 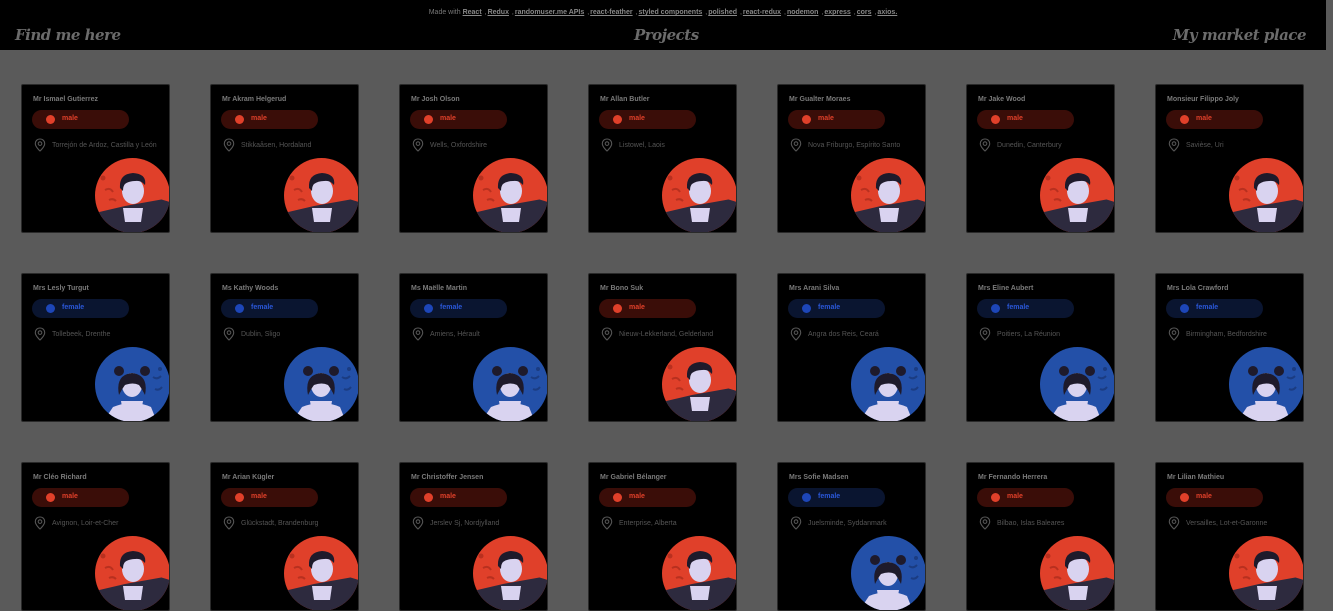 I want to click on nav-market-place: My market place, so click(x=1240, y=35).